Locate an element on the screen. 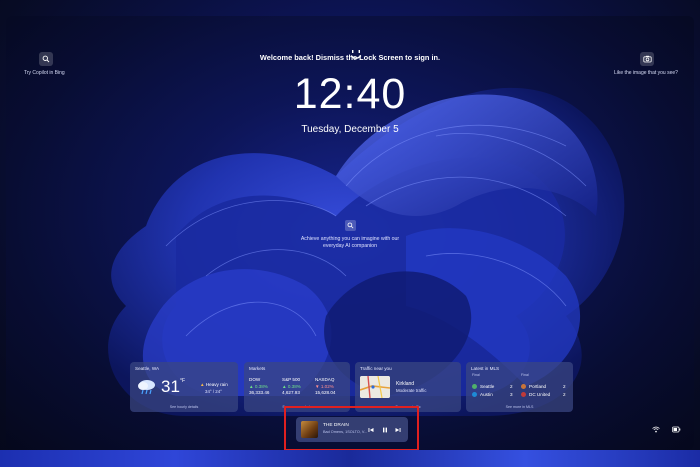  rain-cloud-icon is located at coordinates (146, 387).